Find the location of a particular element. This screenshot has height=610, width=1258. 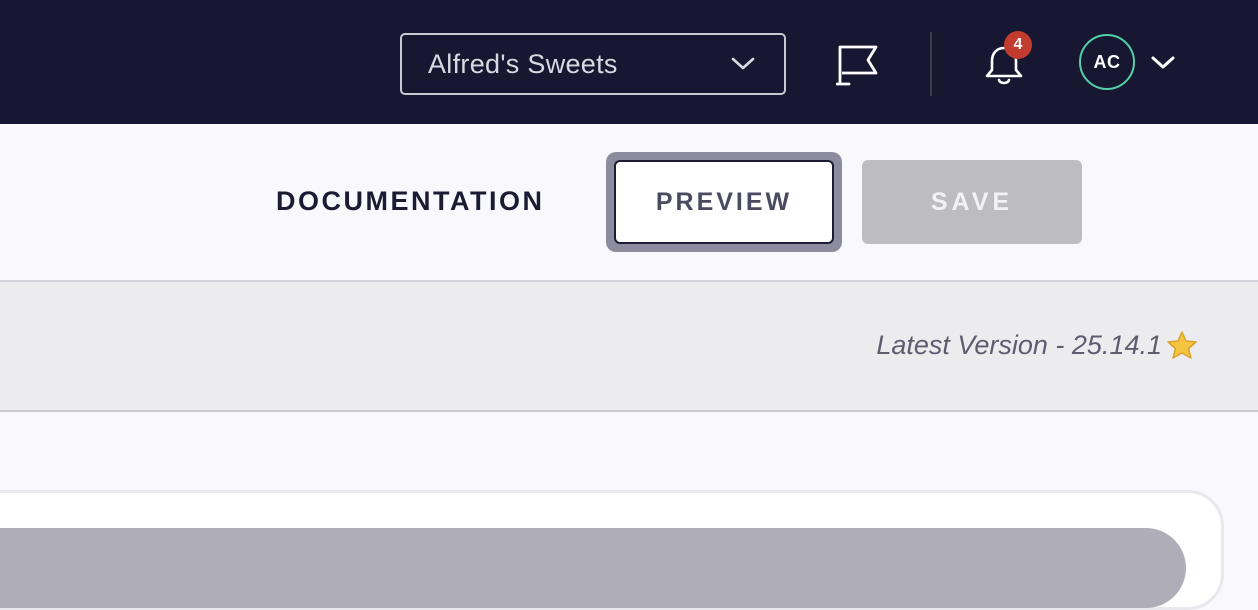

star-icon is located at coordinates (1182, 347).